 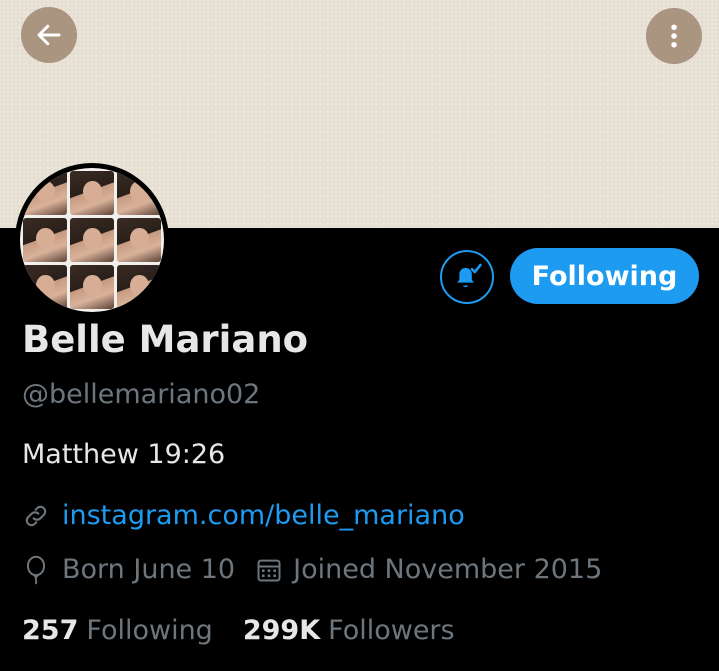 What do you see at coordinates (149, 630) in the screenshot?
I see `following-label: Following` at bounding box center [149, 630].